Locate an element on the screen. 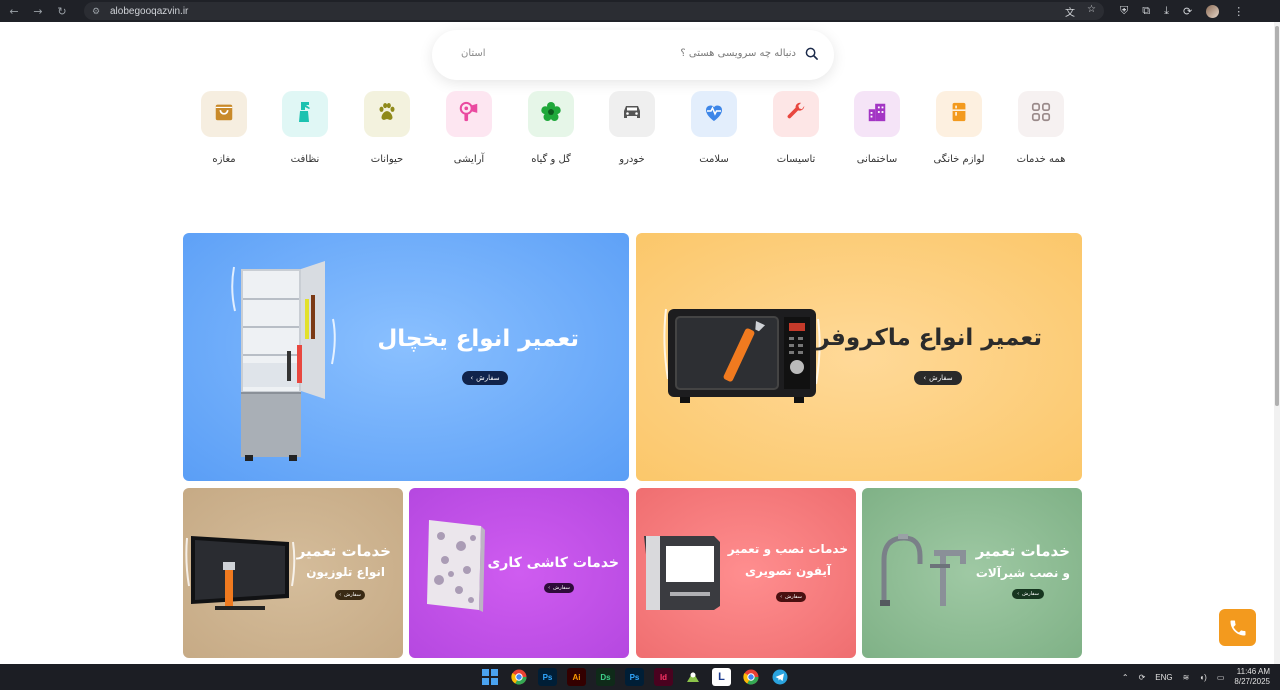 Image resolution: width=1280 pixels, height=690 pixels. hairdryer-icon is located at coordinates (469, 114).